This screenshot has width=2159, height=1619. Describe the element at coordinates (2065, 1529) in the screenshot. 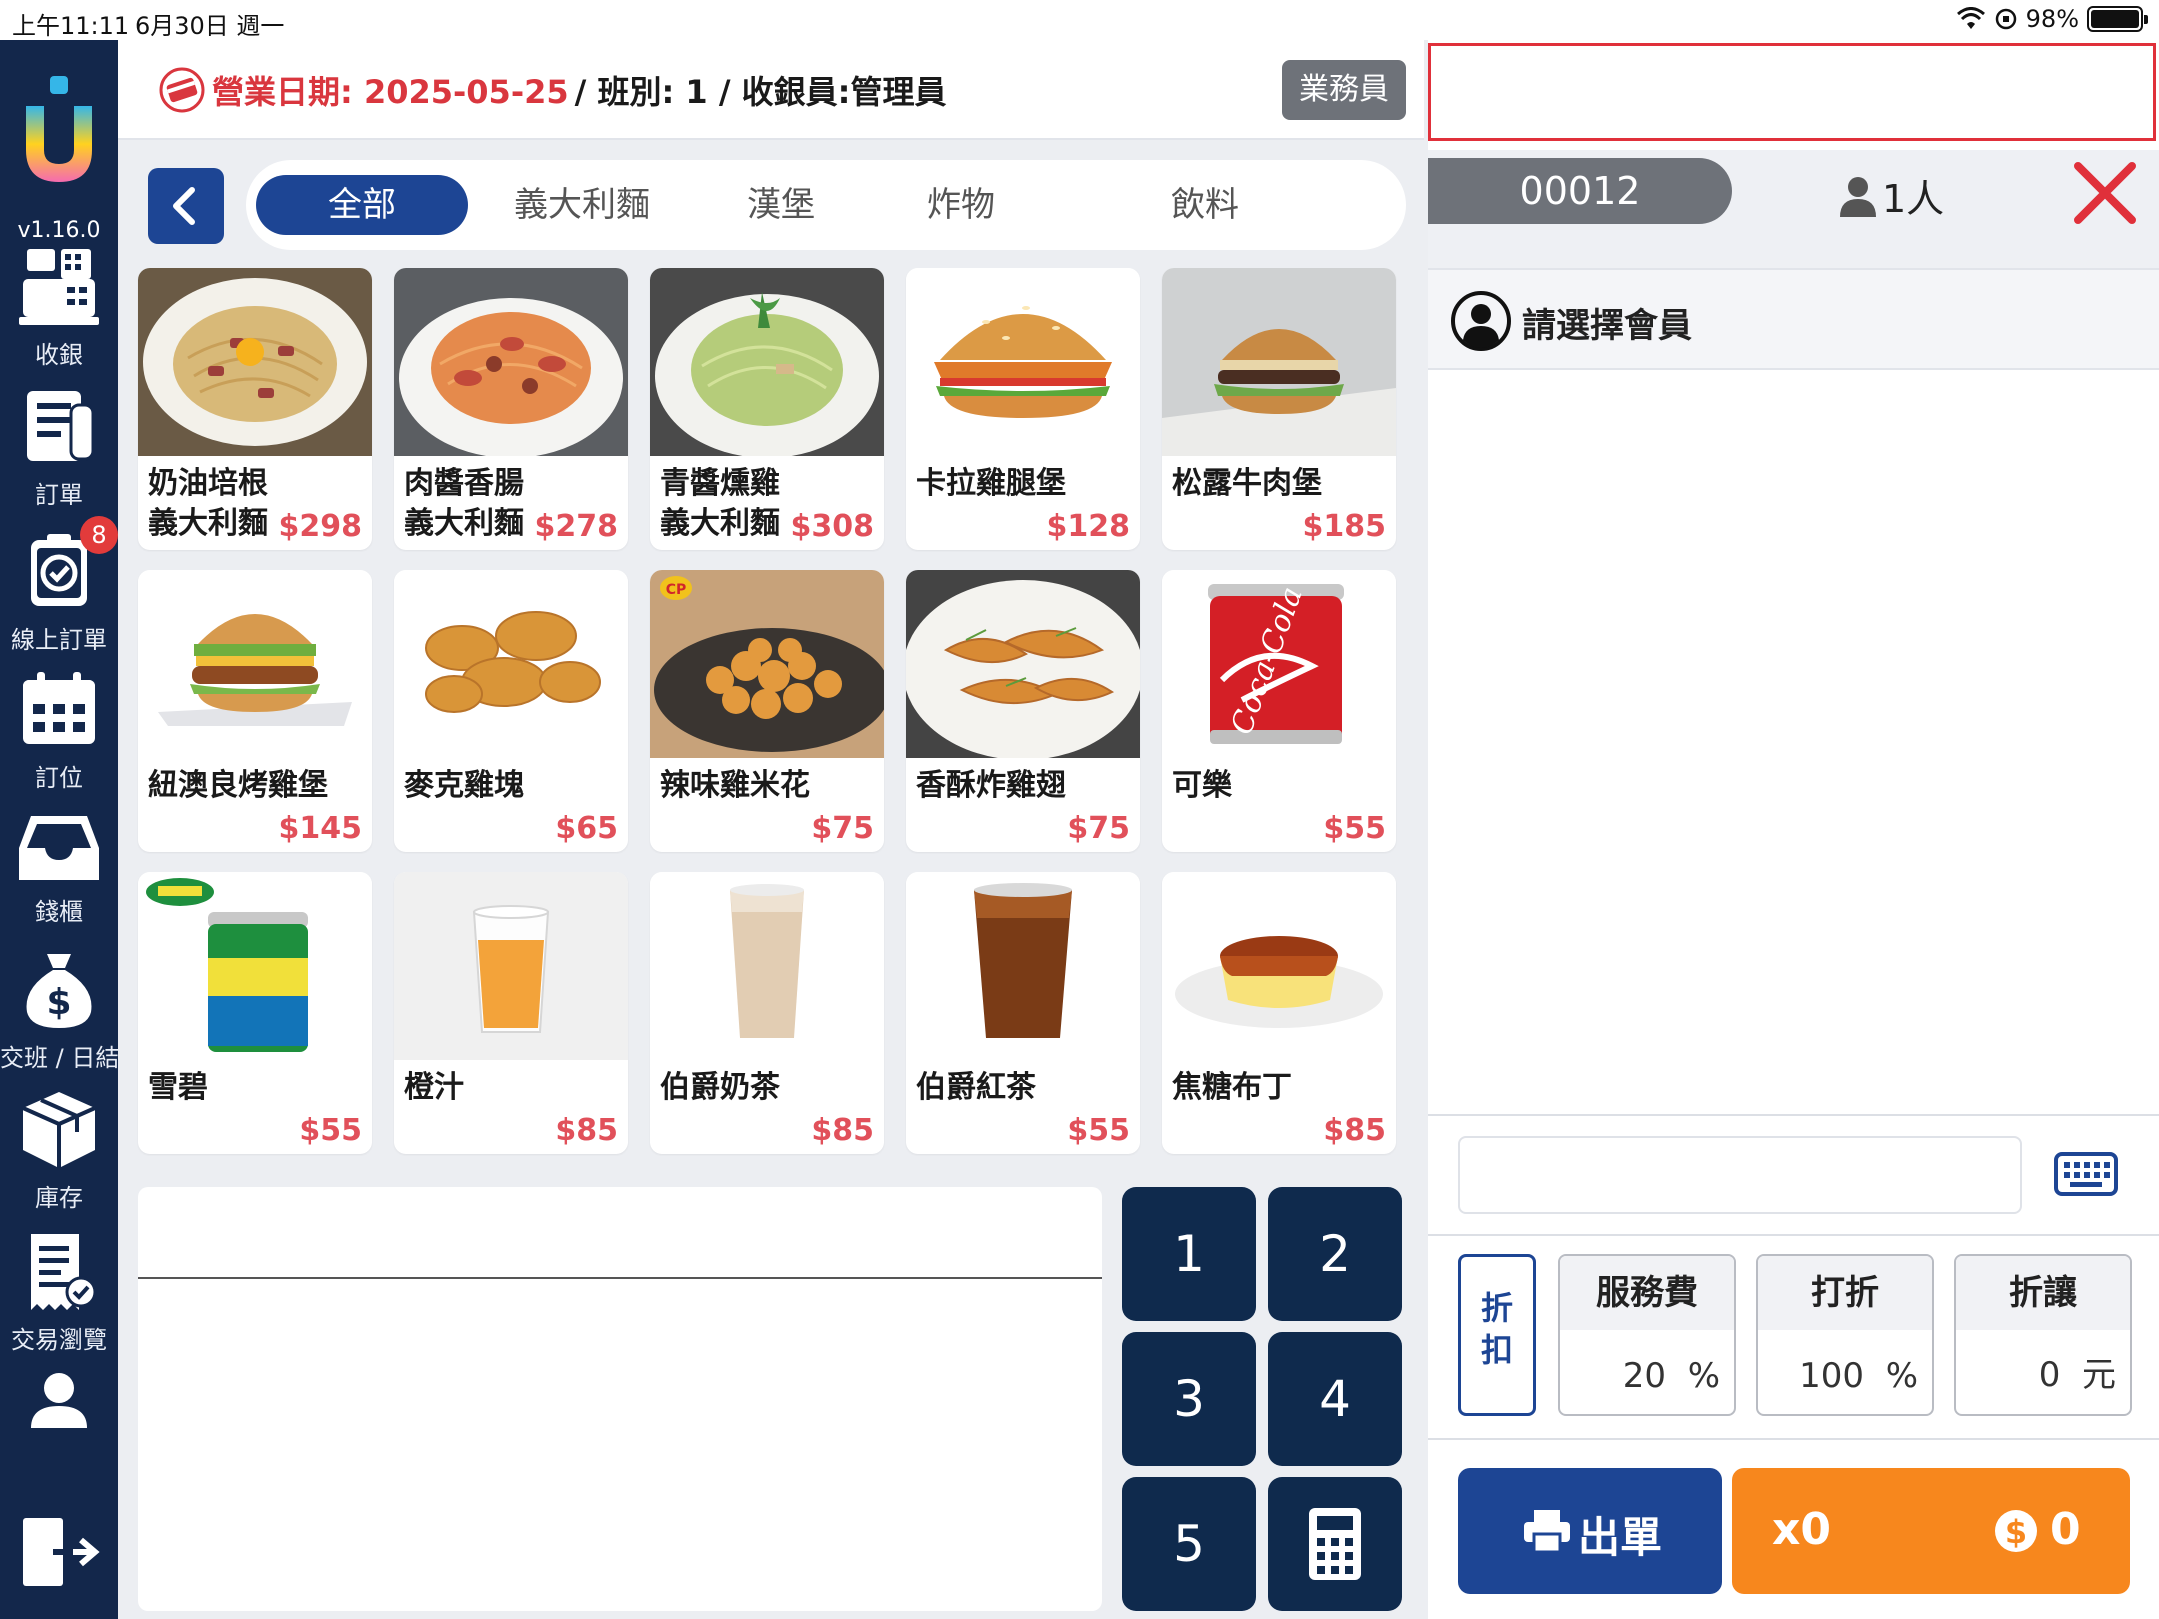

I see `total-amount: 0` at that location.